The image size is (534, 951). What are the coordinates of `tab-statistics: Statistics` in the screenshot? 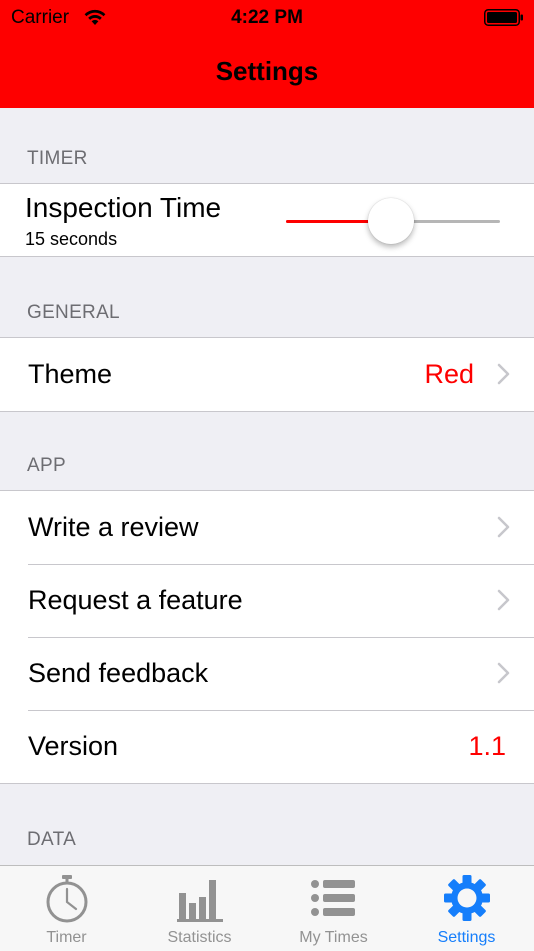 It's located at (199, 908).